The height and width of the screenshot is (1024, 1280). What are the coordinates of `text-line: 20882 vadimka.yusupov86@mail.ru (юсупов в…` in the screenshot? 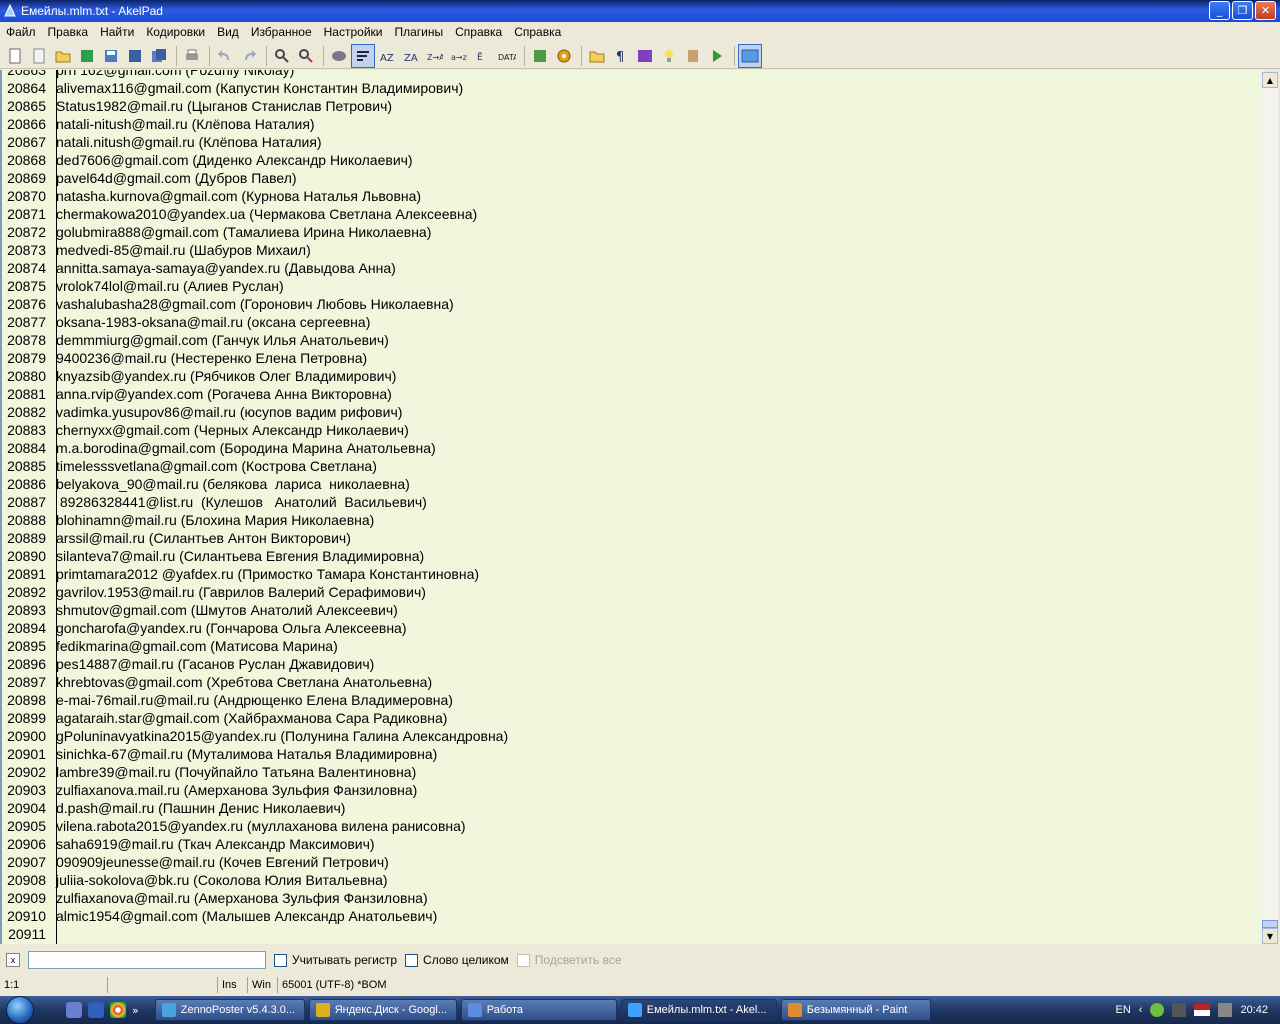 It's located at (633, 412).